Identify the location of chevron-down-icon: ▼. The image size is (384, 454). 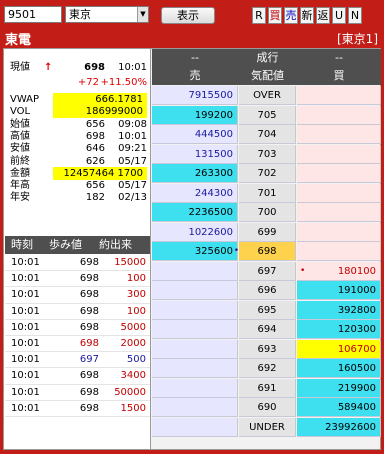
(142, 14).